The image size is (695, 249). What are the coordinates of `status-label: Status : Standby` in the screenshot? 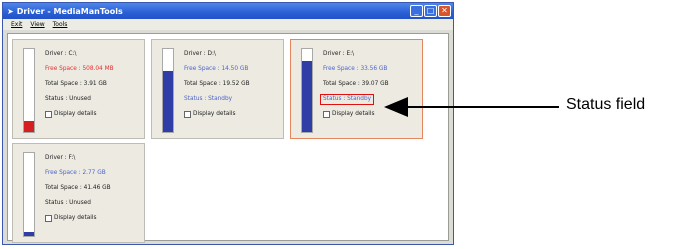 It's located at (208, 99).